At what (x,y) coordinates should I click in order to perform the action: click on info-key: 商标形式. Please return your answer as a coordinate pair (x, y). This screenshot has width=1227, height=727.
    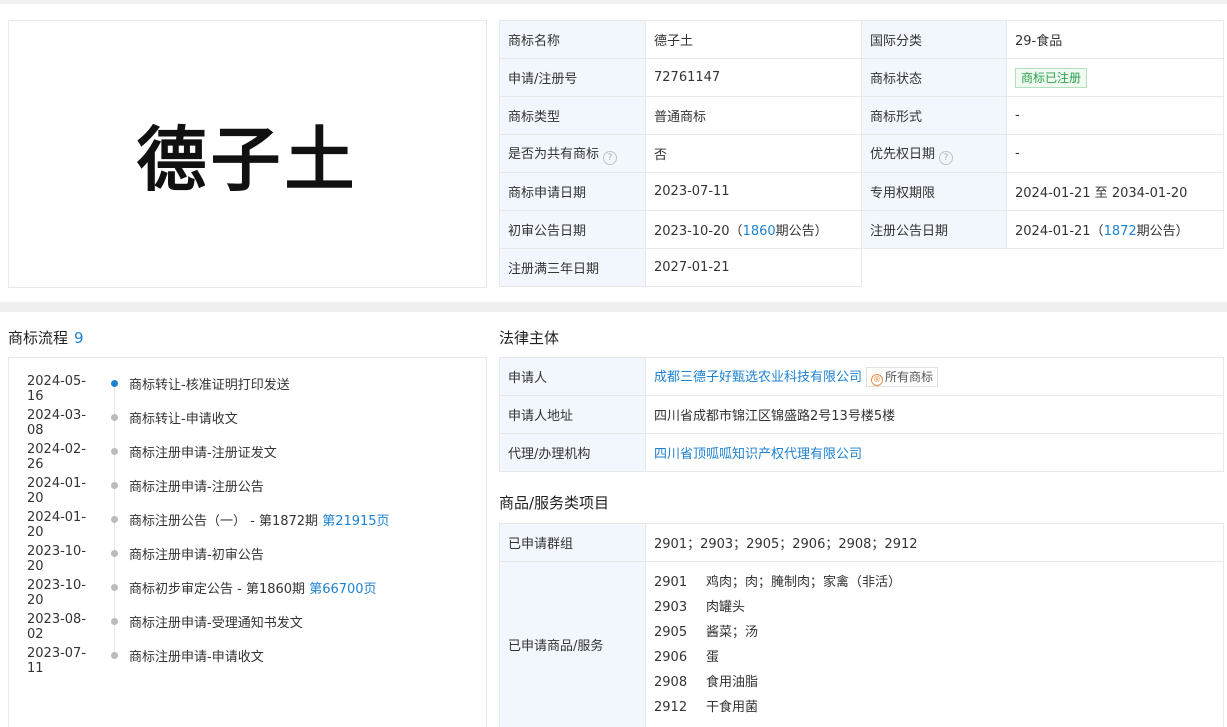
    Looking at the image, I should click on (934, 115).